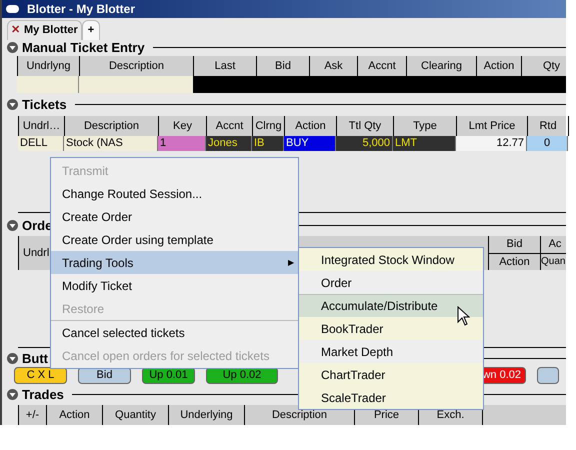  What do you see at coordinates (40, 375) in the screenshot?
I see `action-button: C X L` at bounding box center [40, 375].